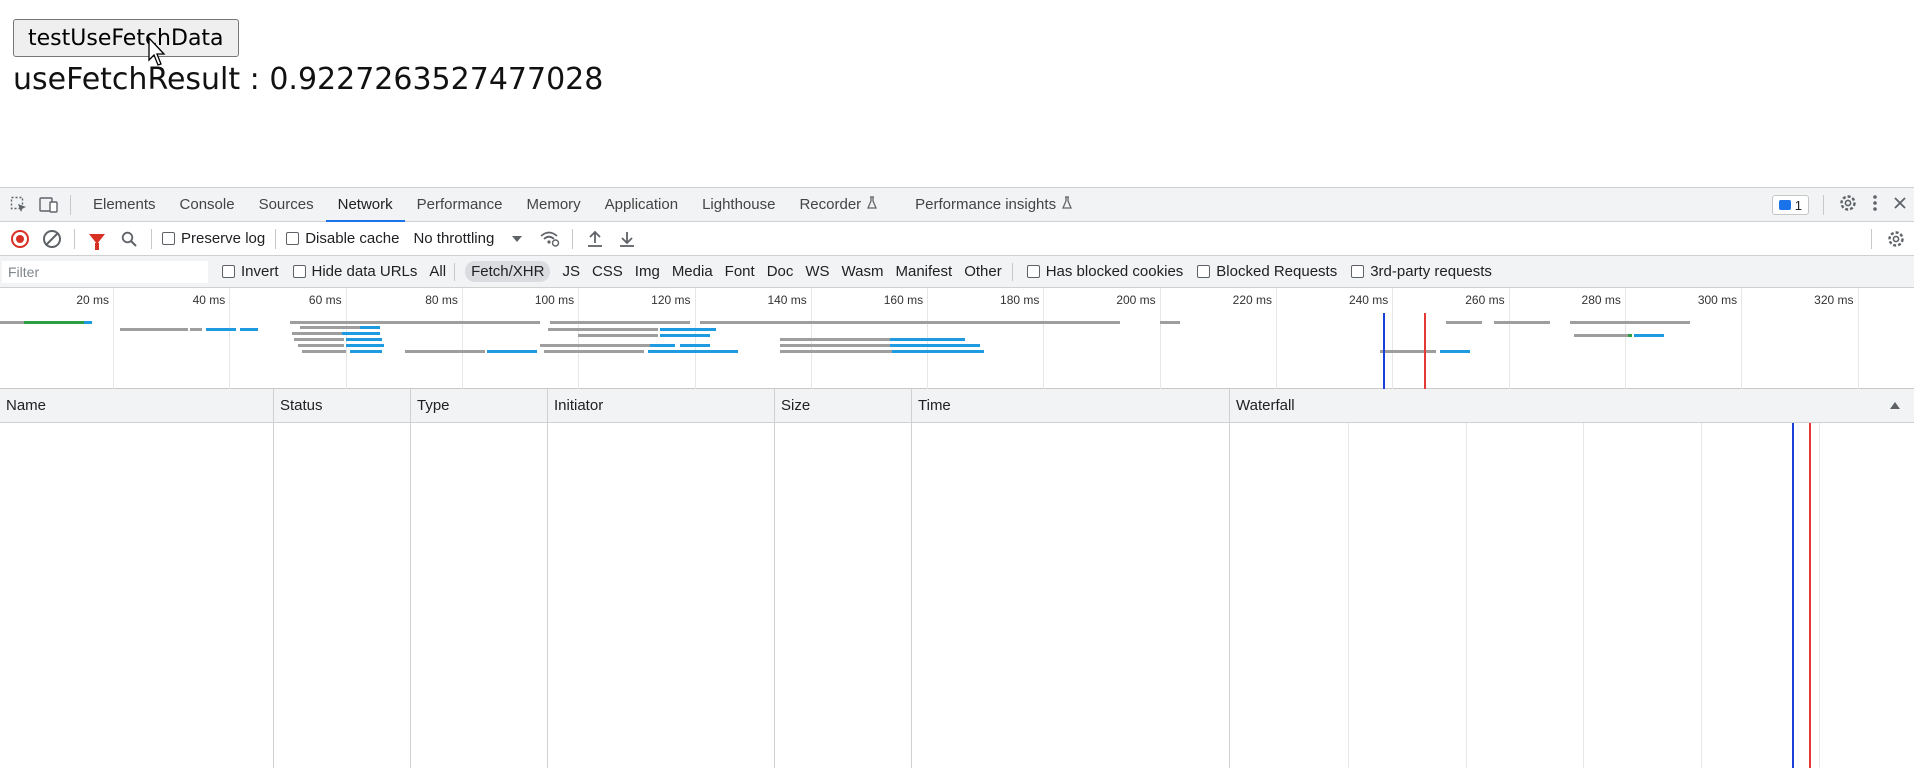  I want to click on tab-sources: Sources, so click(286, 205).